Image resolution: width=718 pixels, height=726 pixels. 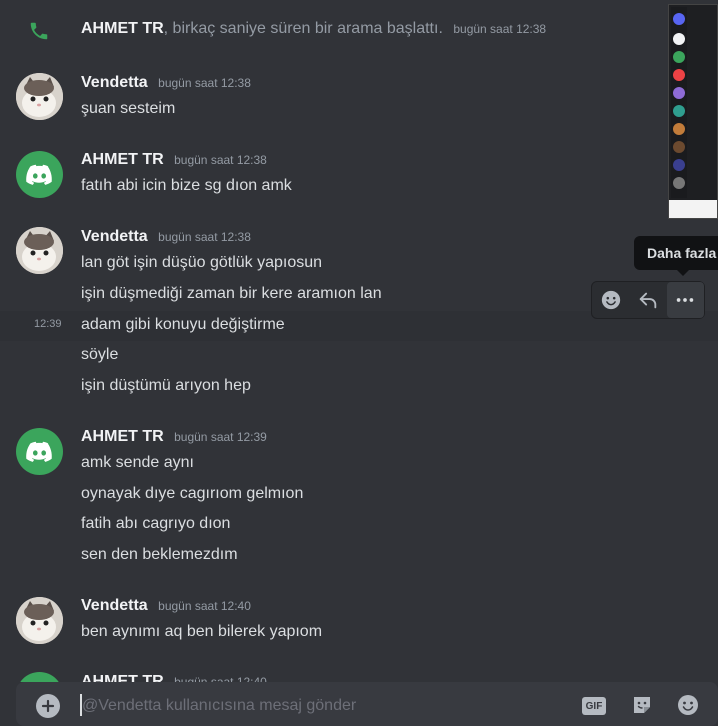 I want to click on thumbnail-footer, so click(x=693, y=209).